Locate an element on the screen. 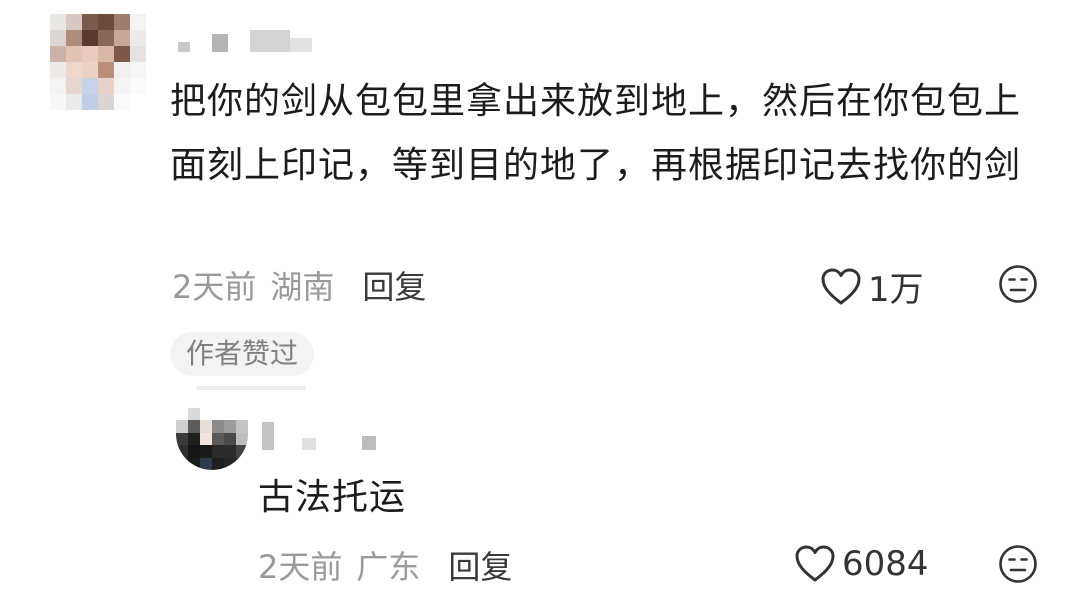 The image size is (1080, 592). comment-location: 湖南 is located at coordinates (302, 287).